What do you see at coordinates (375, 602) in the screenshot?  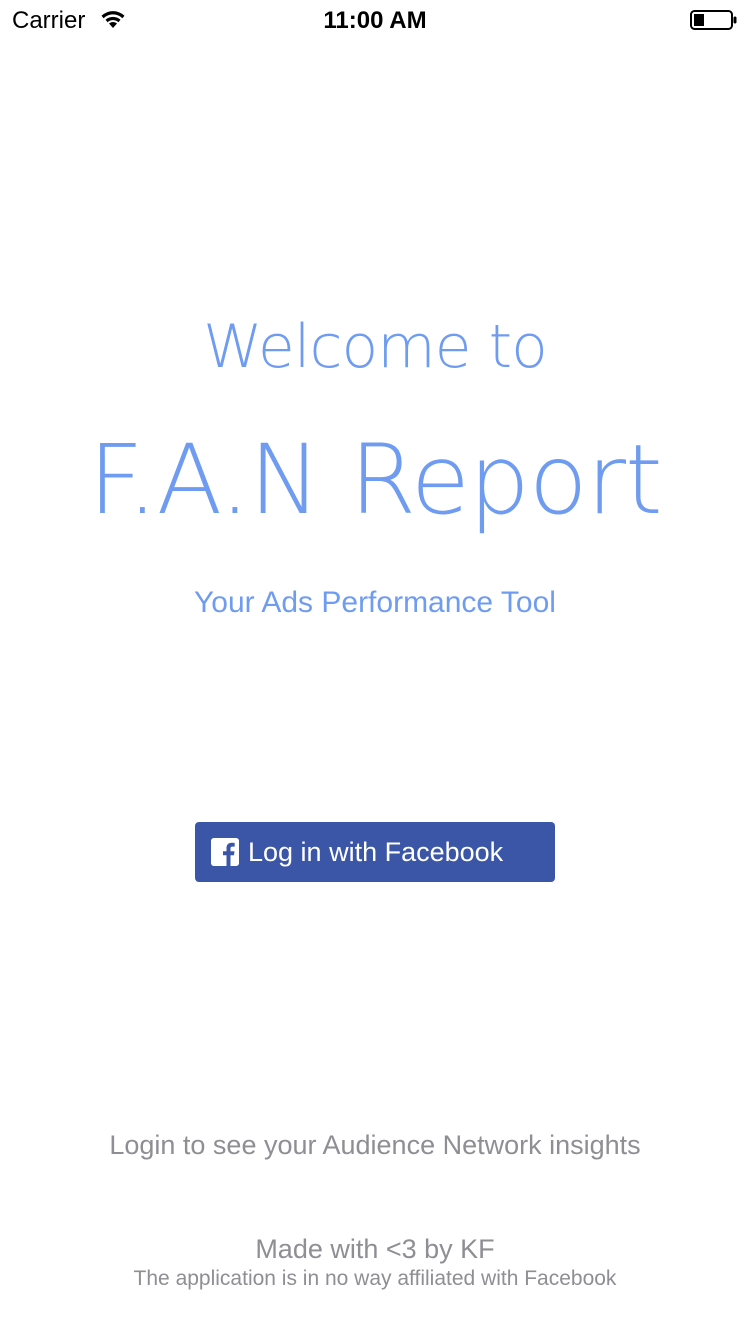 I see `app-tagline: Your Ads Performance Tool` at bounding box center [375, 602].